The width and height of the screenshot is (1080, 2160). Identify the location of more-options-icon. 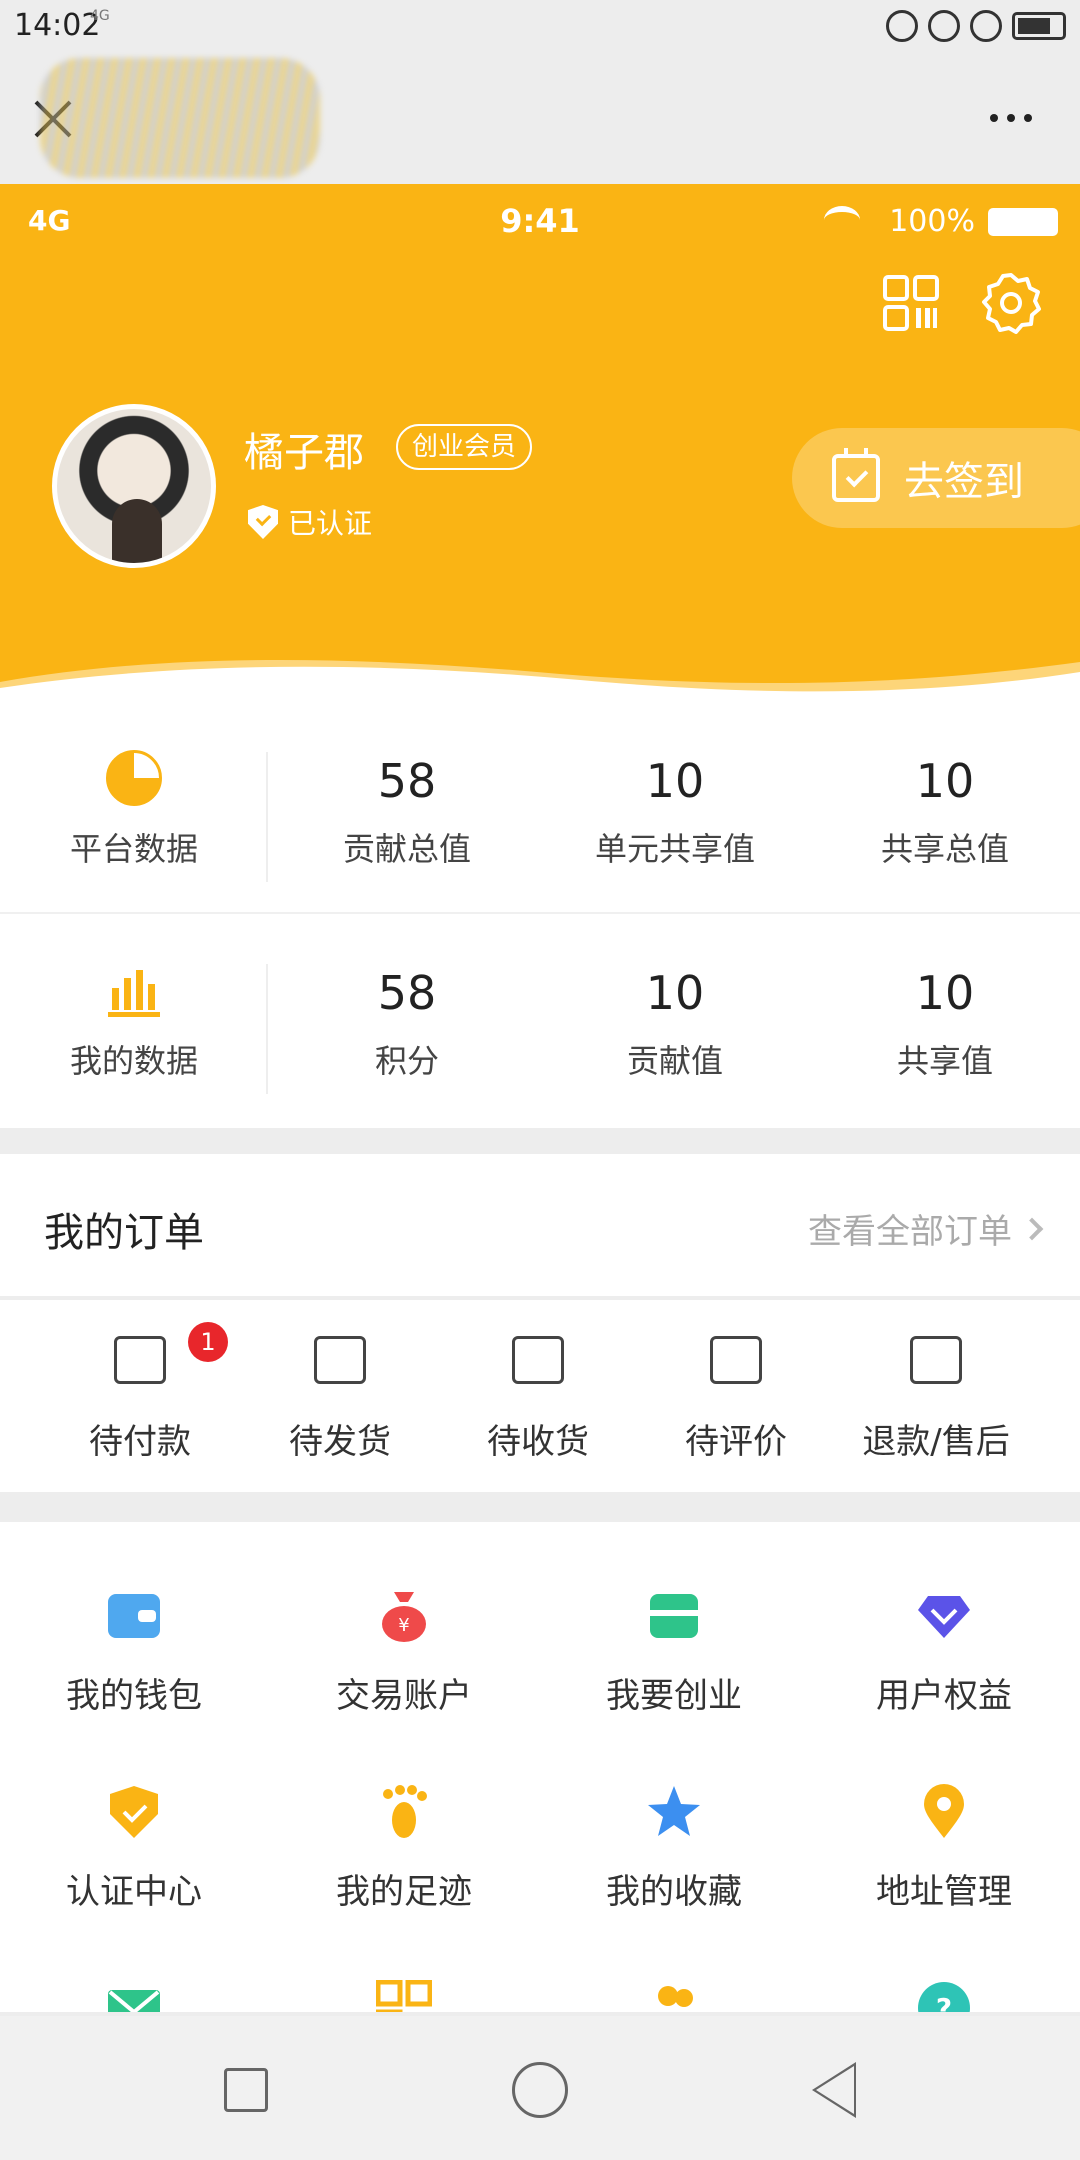
(1011, 118).